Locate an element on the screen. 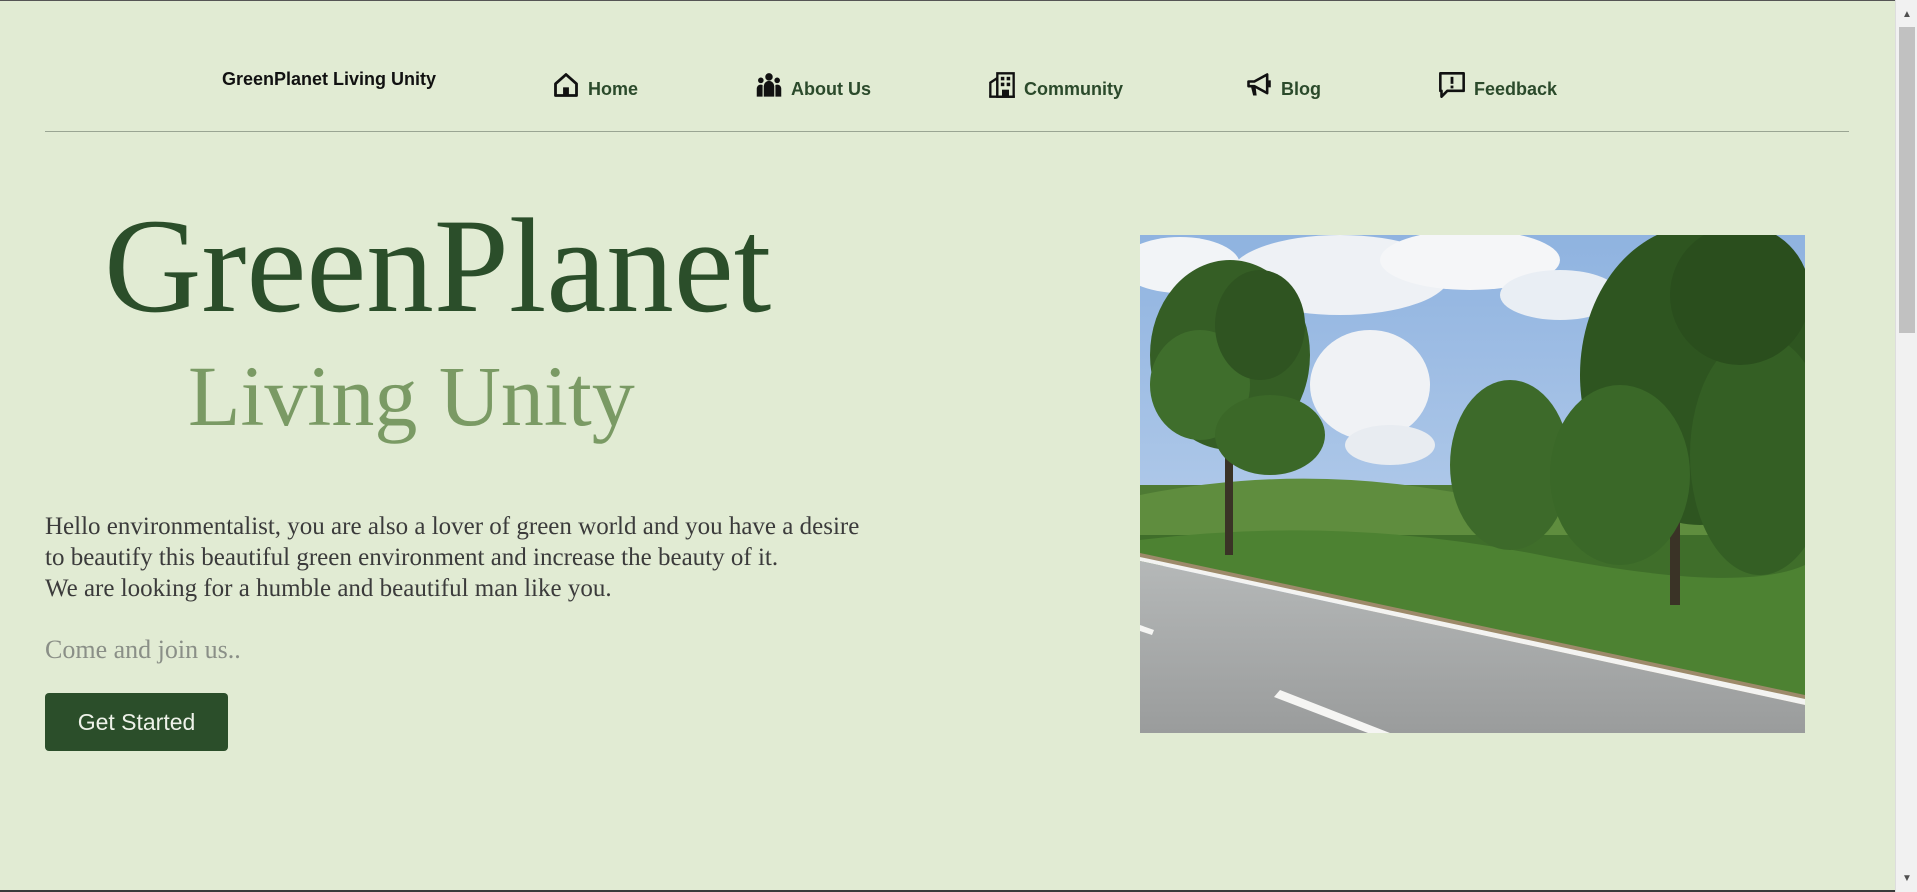 The height and width of the screenshot is (892, 1917). feedback-icon is located at coordinates (1452, 85).